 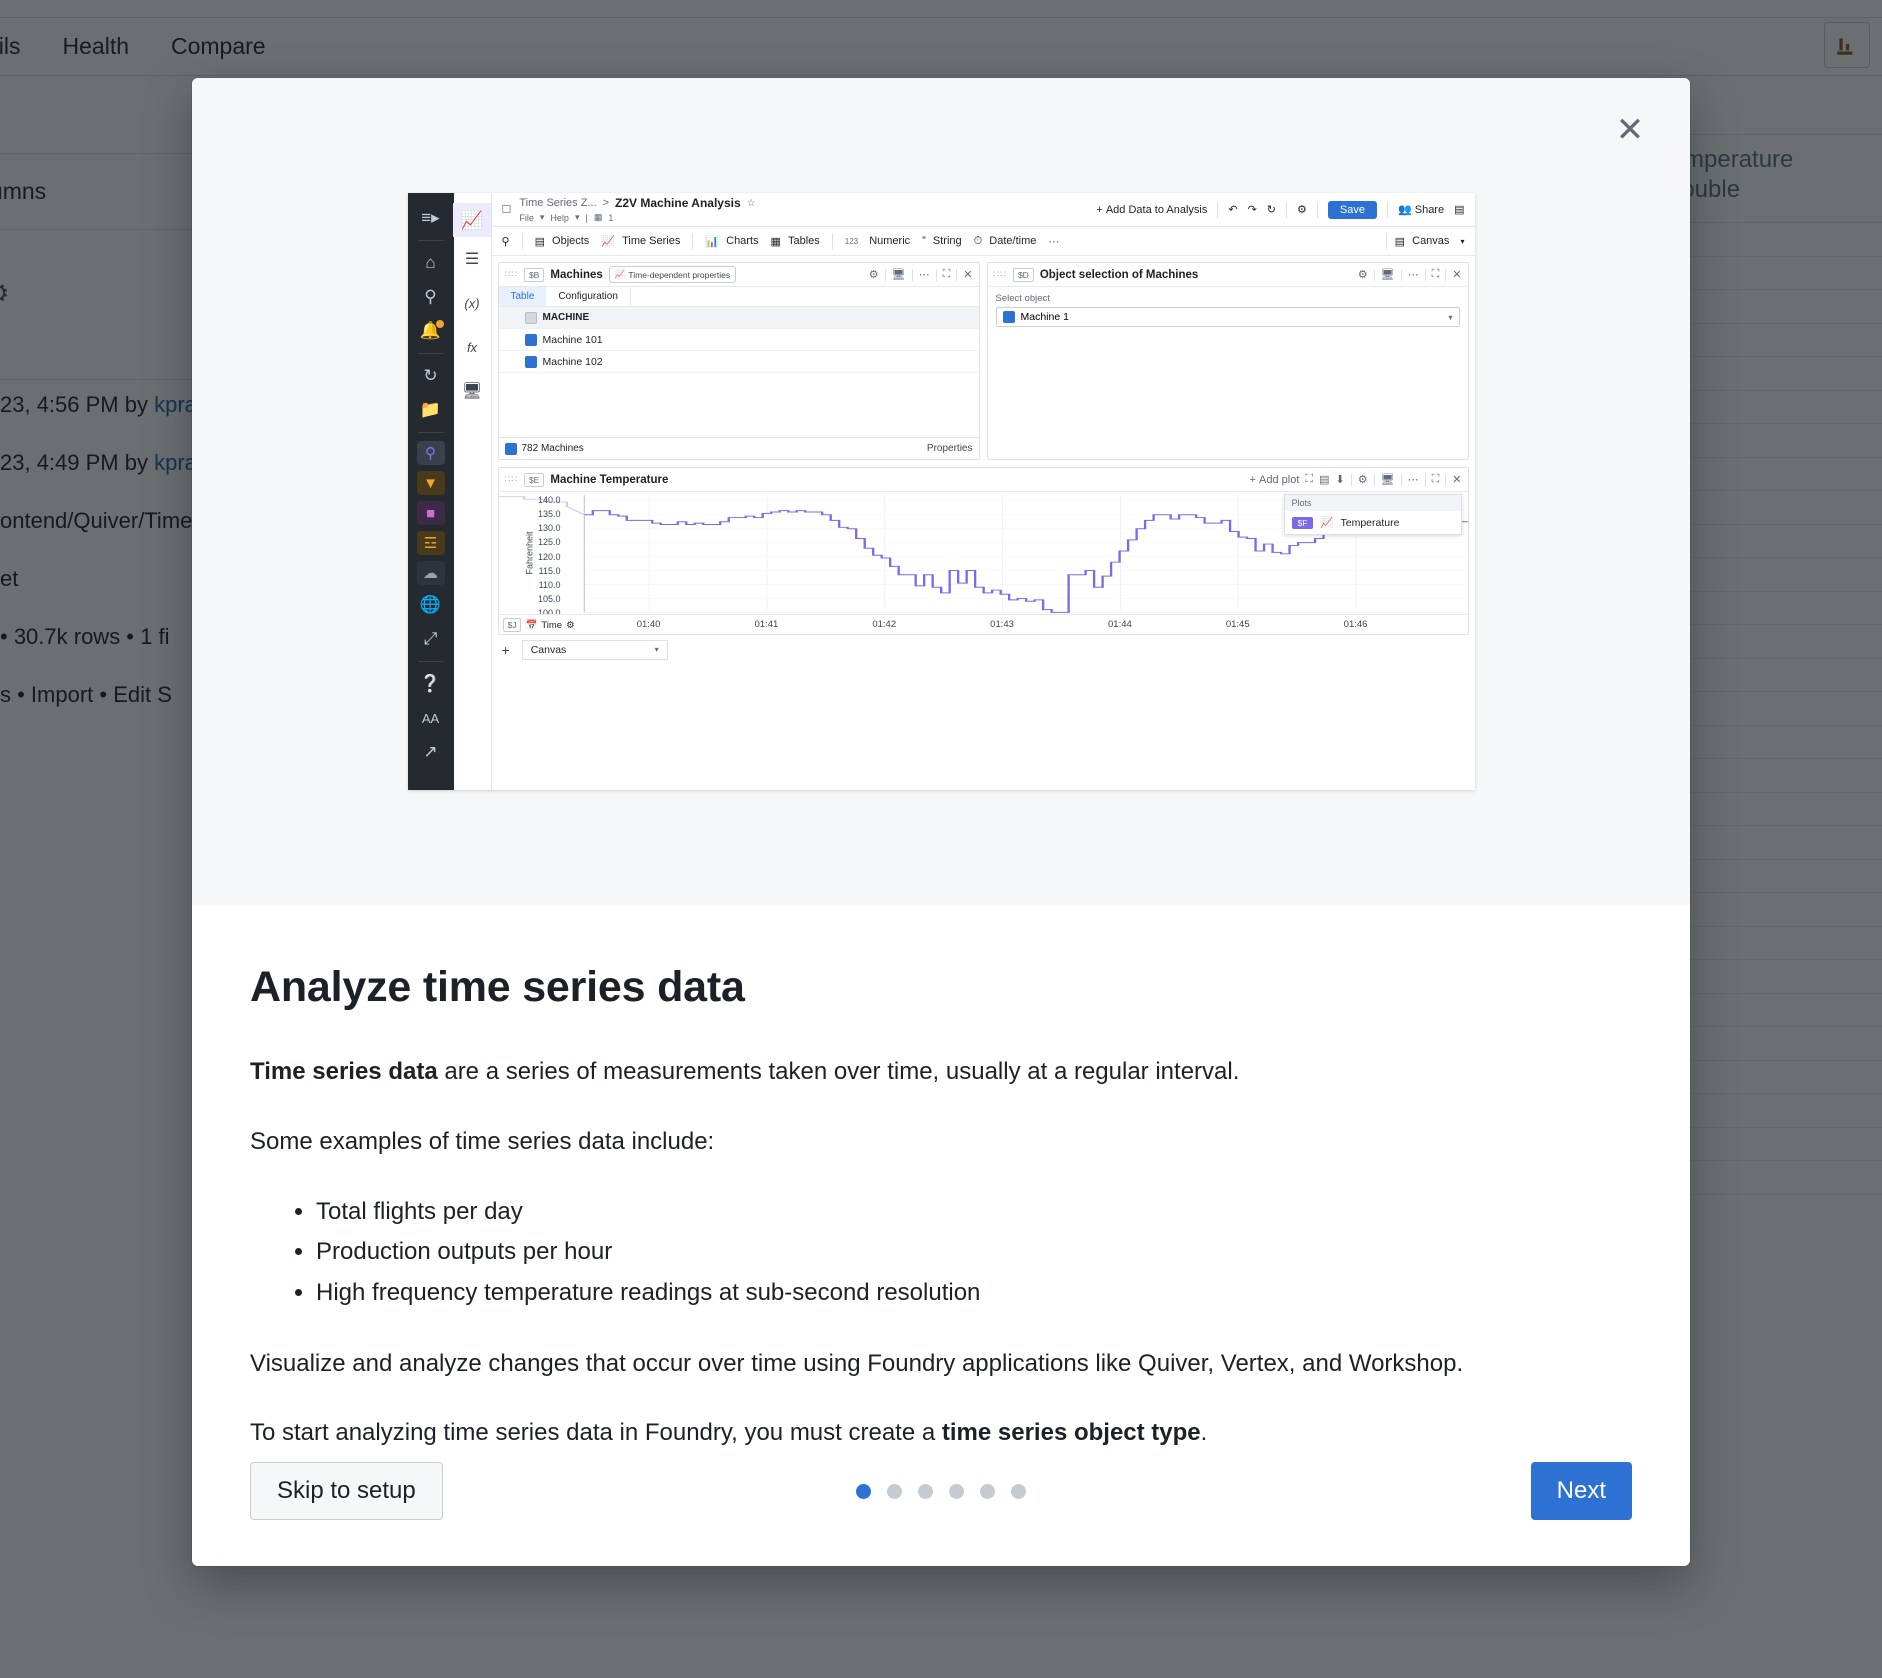 What do you see at coordinates (983, 647) in the screenshot?
I see `canvas-tab-bar: + Canvas ▾` at bounding box center [983, 647].